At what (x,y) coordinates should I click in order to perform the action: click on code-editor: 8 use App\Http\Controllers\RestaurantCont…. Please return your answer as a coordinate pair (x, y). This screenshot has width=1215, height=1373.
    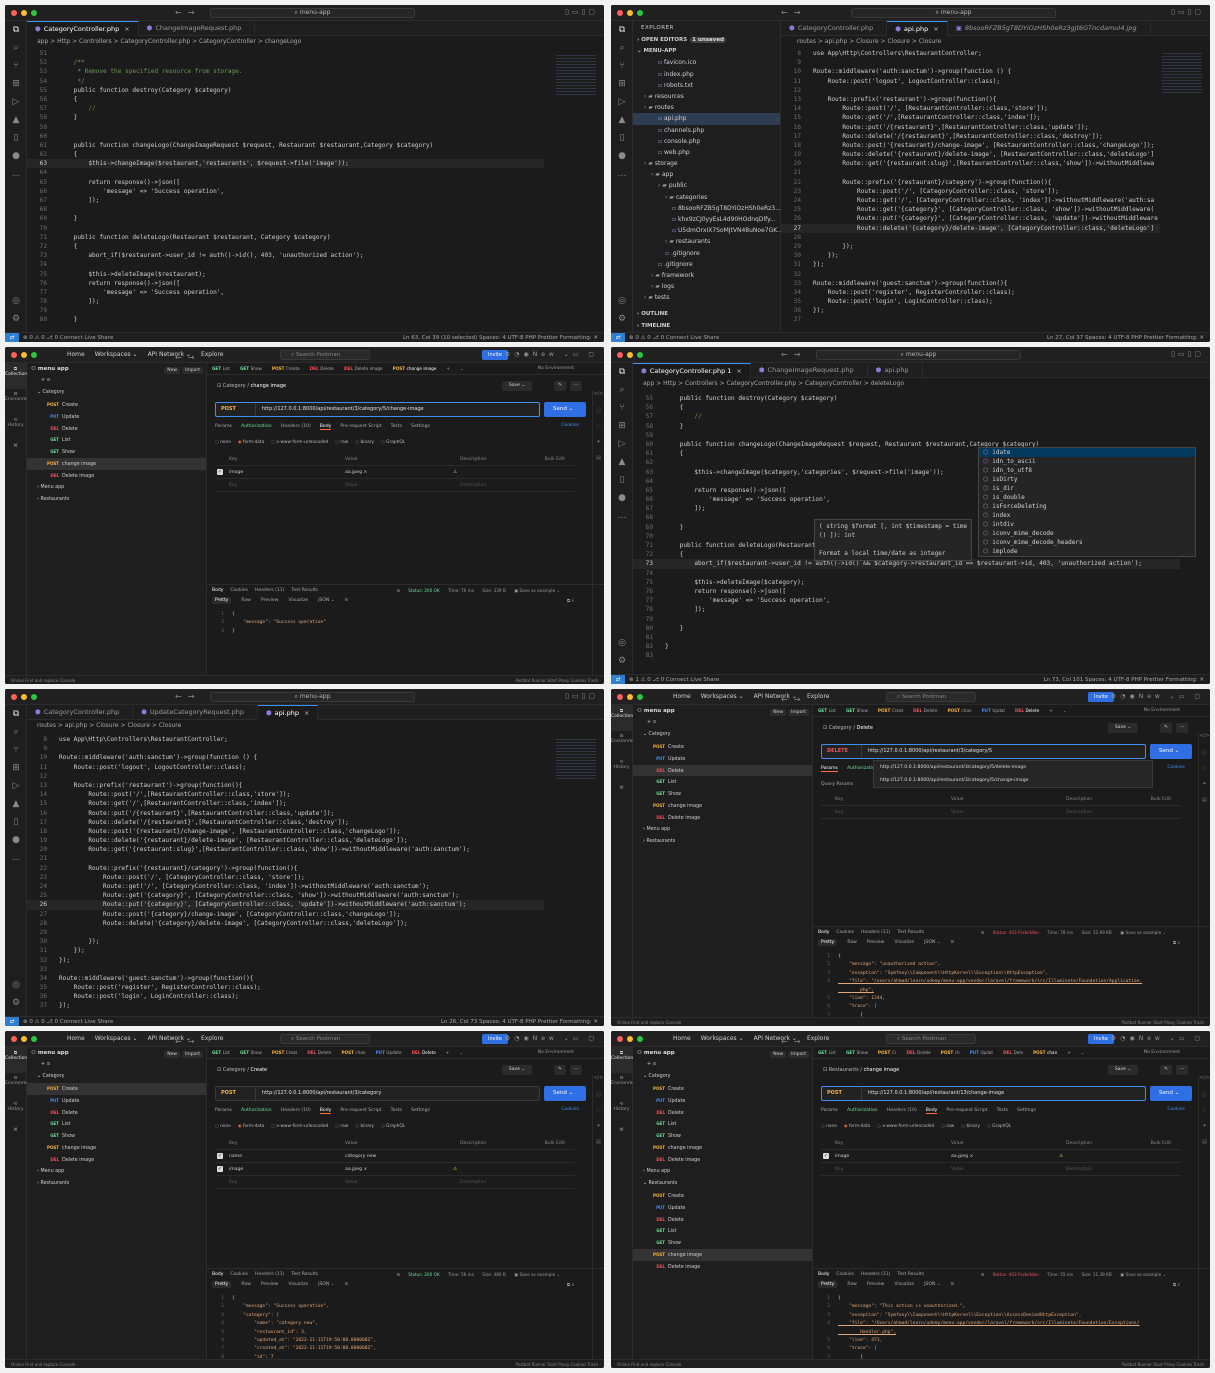
    Looking at the image, I should click on (285, 875).